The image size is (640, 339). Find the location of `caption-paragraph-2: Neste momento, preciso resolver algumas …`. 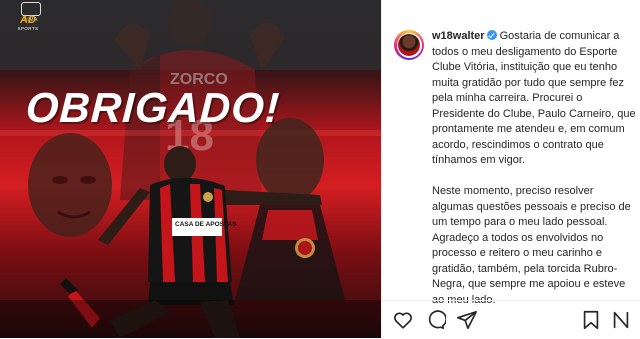

caption-paragraph-2: Neste momento, preciso resolver algumas … is located at coordinates (531, 245).